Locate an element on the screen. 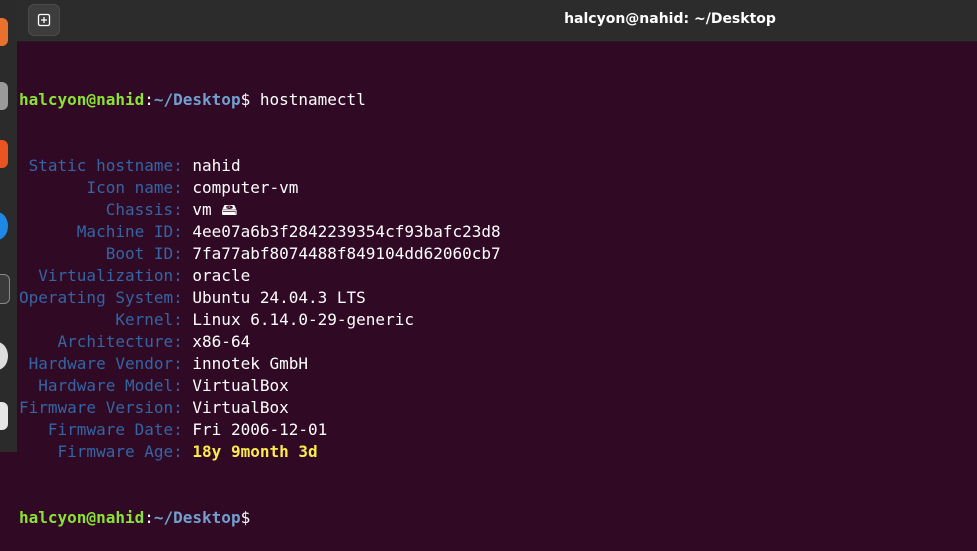  output-label: Architecture: is located at coordinates (120, 341).